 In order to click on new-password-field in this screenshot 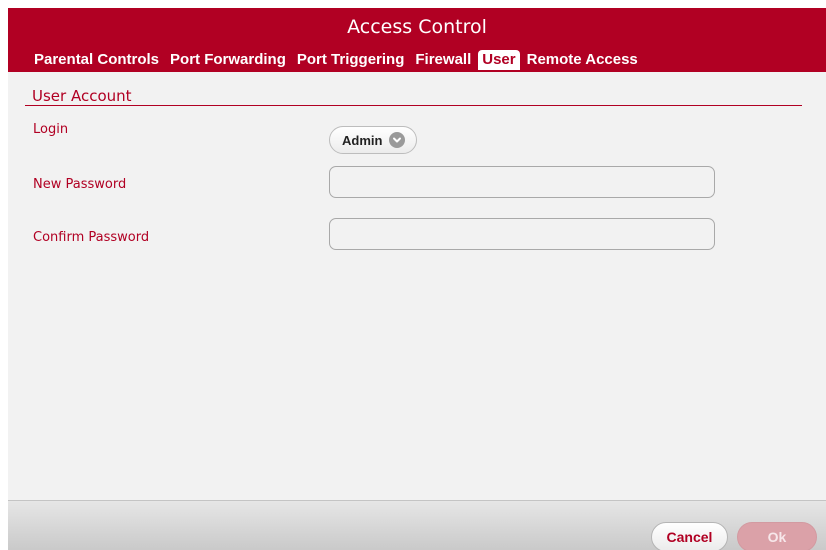, I will do `click(522, 182)`.